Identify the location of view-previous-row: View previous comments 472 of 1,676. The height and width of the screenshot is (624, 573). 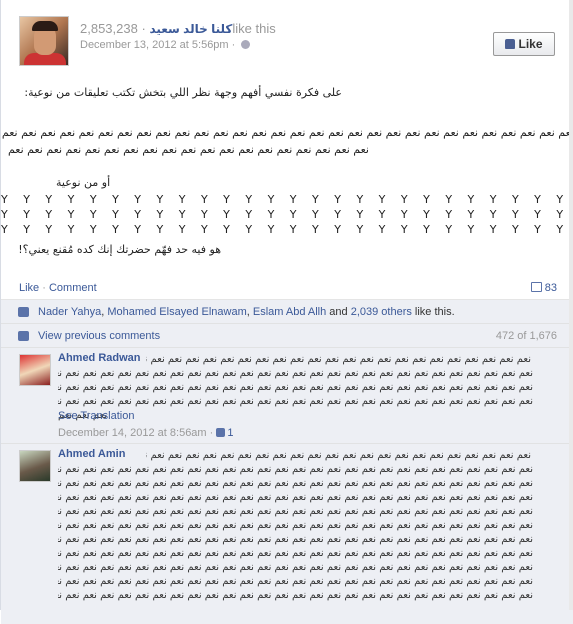
(287, 336).